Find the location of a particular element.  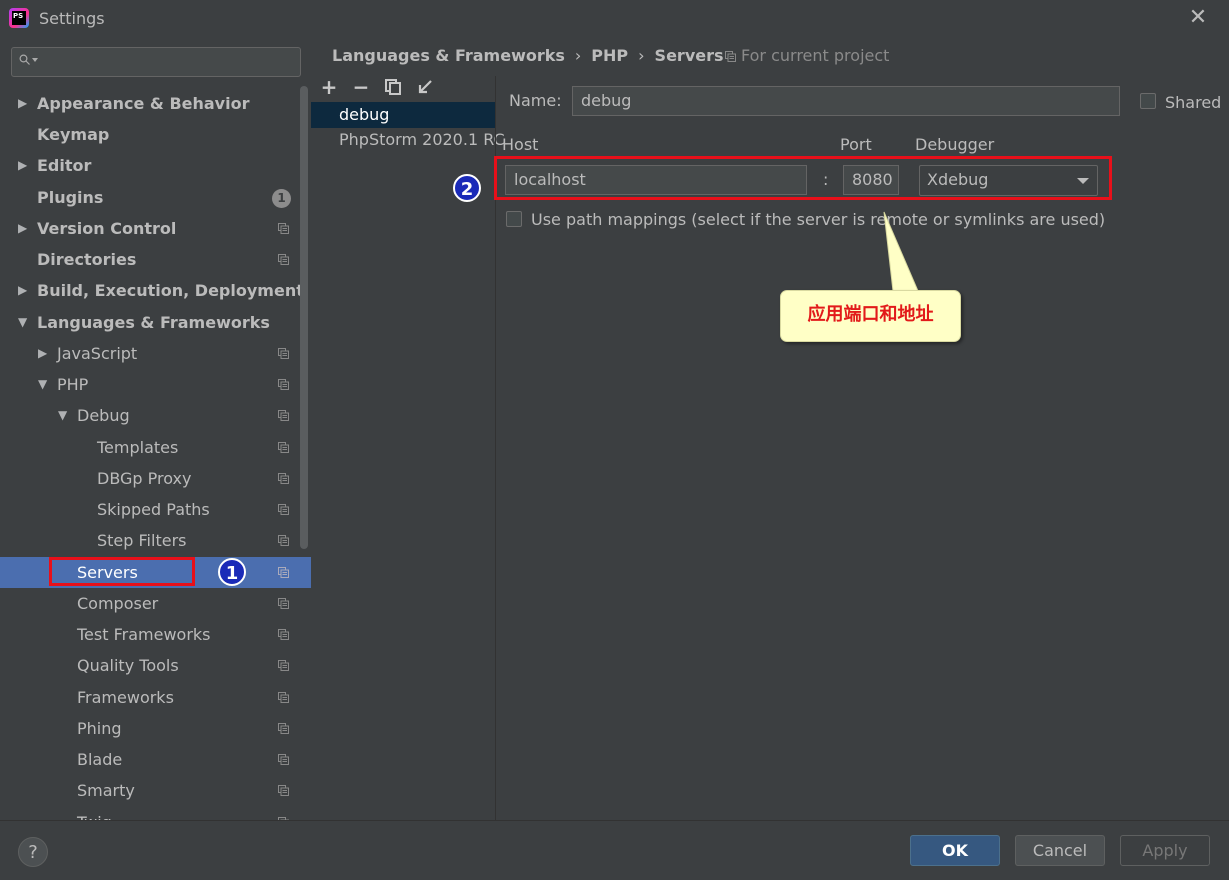

use-path-mappings-checkbox is located at coordinates (514, 219).